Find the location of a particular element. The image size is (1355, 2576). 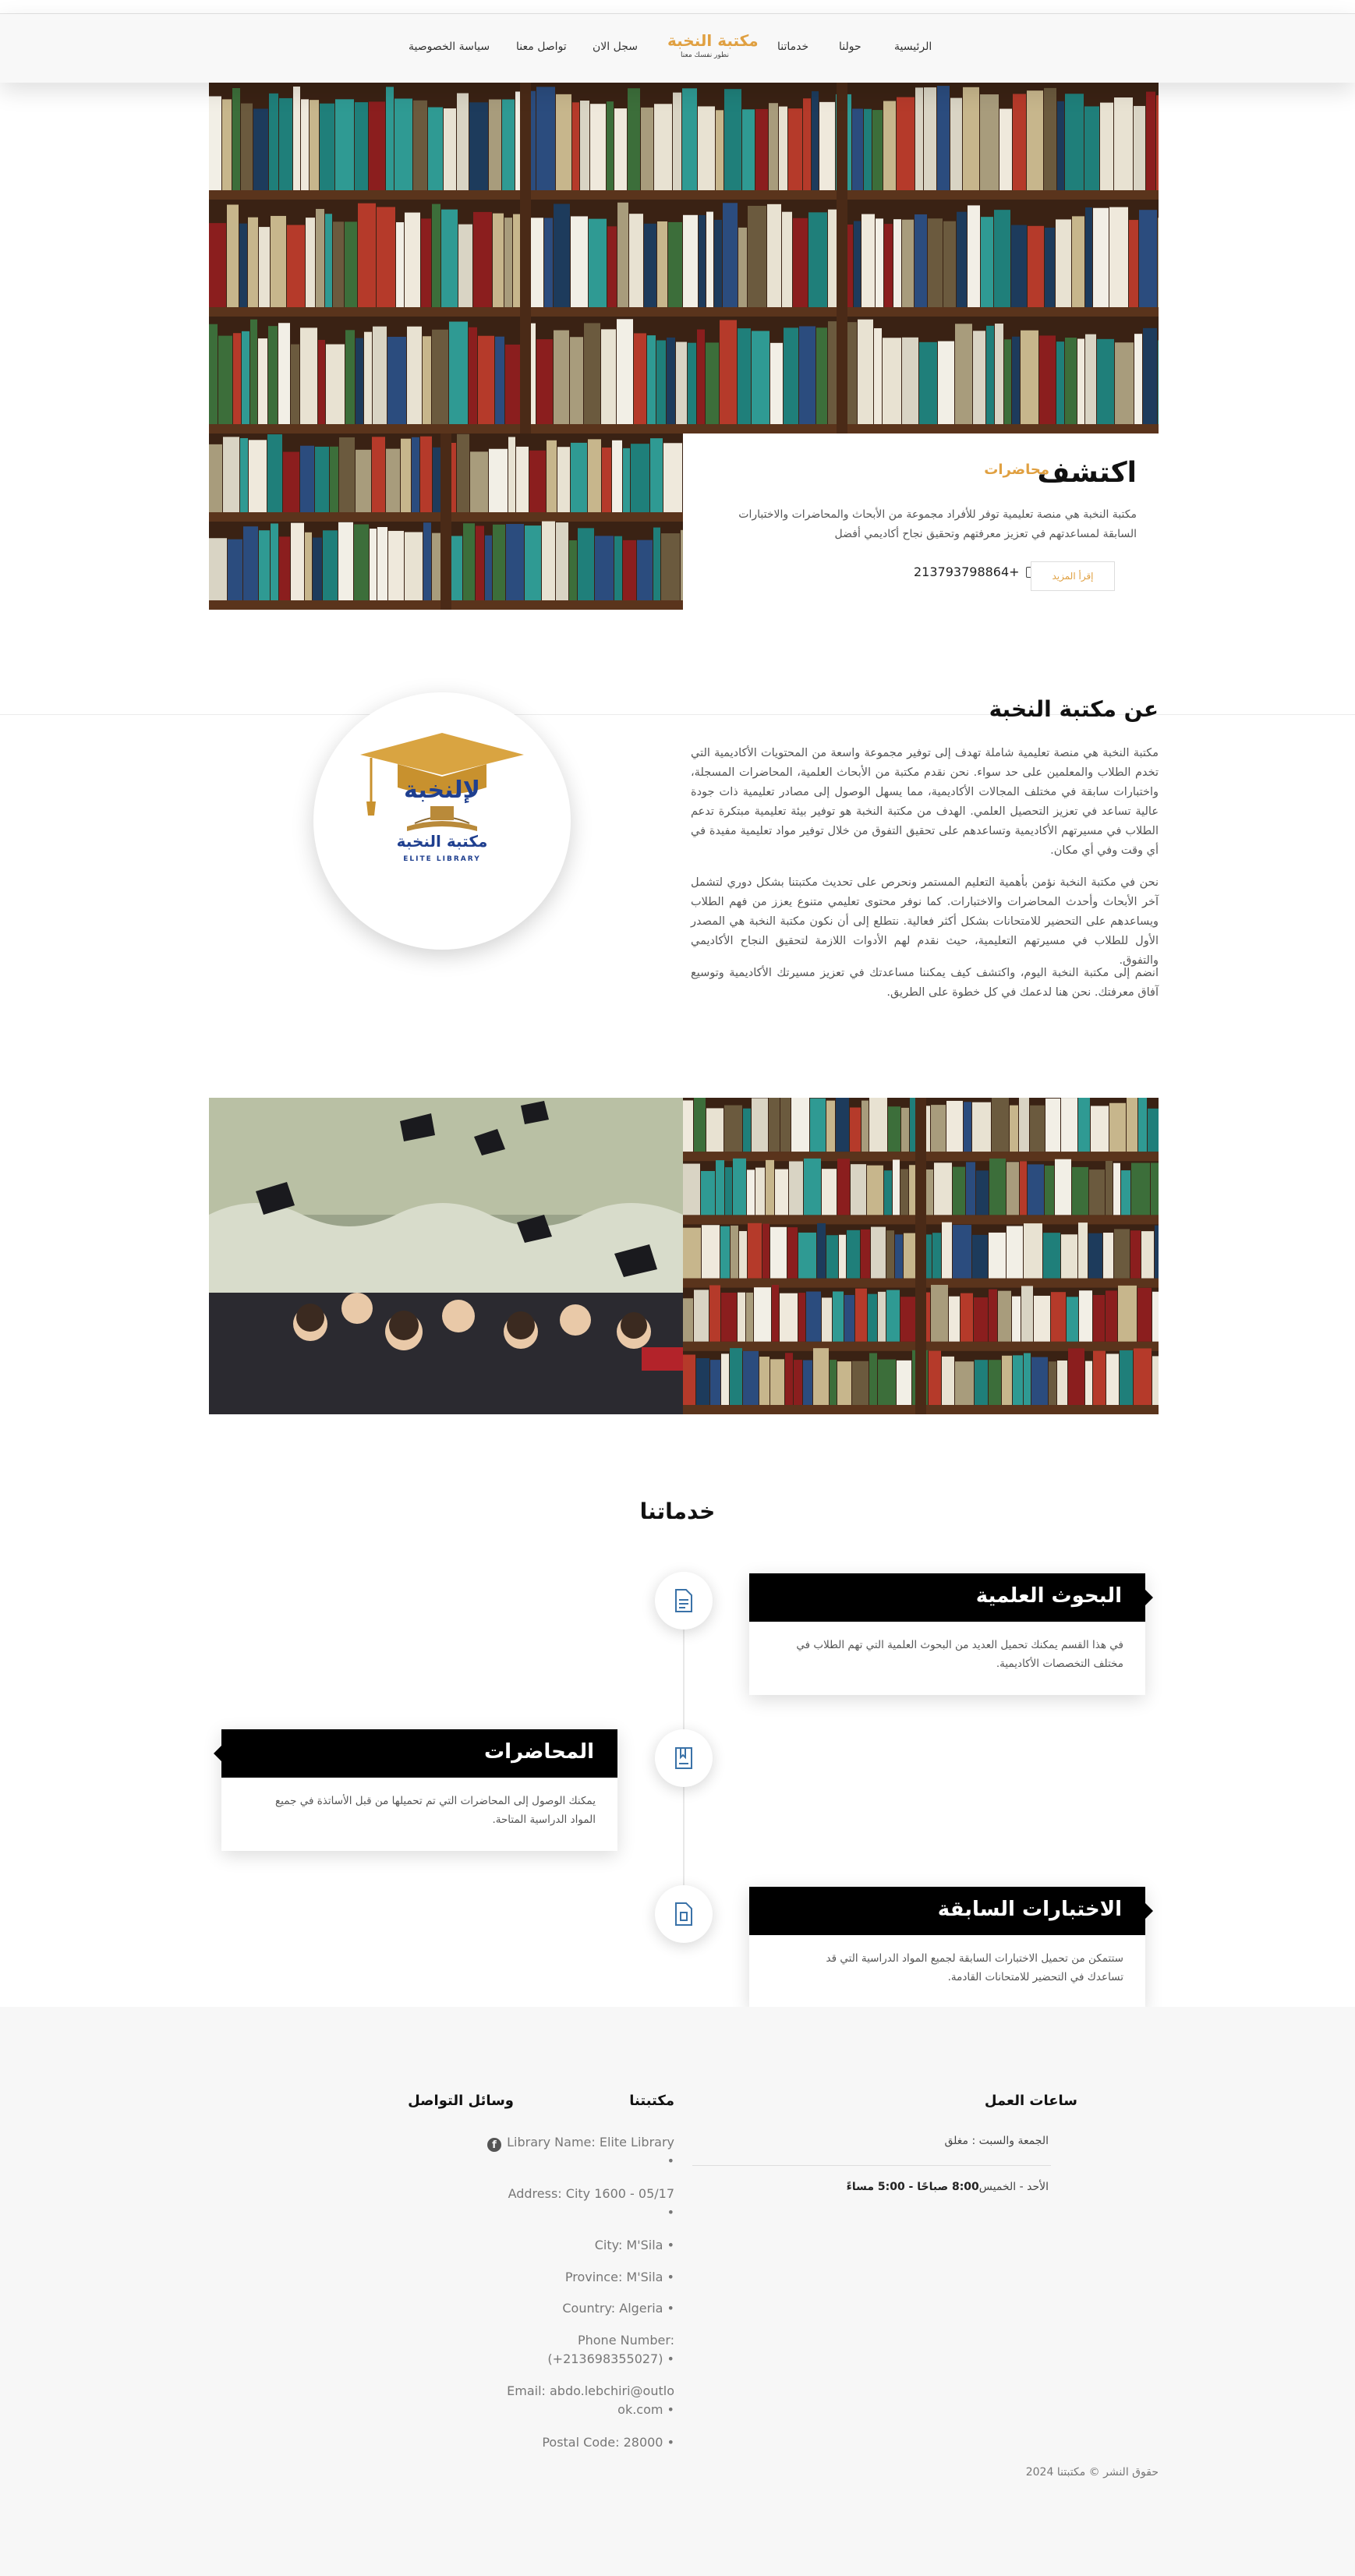

info-address: Address: City 1600 - 05/17 • is located at coordinates (591, 2203).